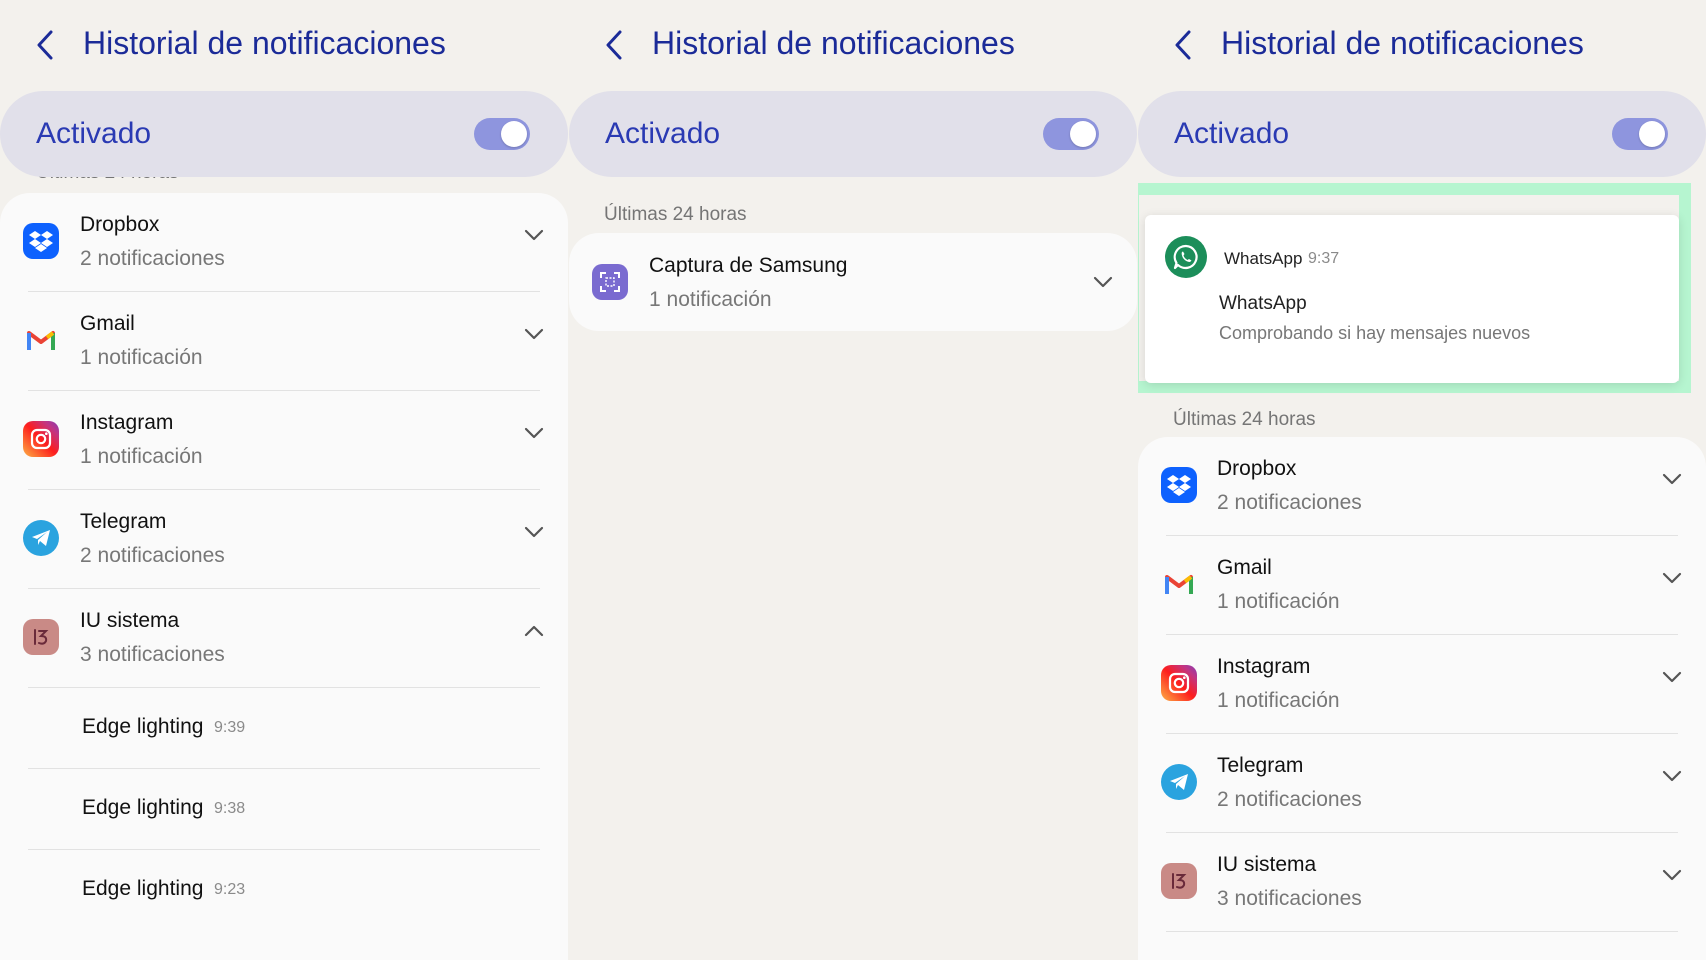  What do you see at coordinates (284, 890) in the screenshot?
I see `sub-notification-row: Edge lighting 9:23` at bounding box center [284, 890].